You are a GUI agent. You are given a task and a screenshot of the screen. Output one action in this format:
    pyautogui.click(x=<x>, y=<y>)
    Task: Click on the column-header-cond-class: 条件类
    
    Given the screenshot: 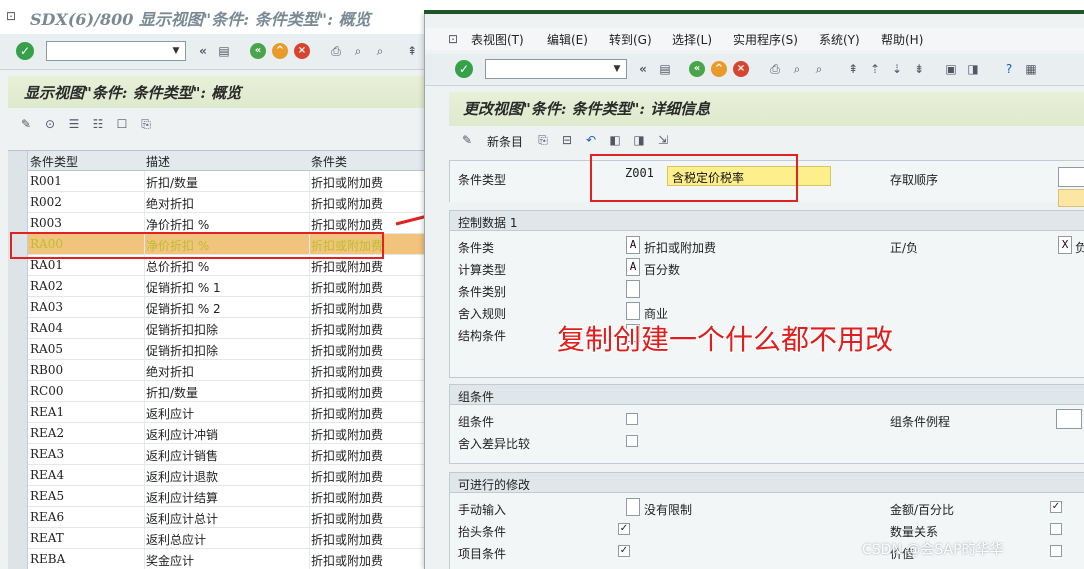 What is the action you would take?
    pyautogui.click(x=329, y=161)
    